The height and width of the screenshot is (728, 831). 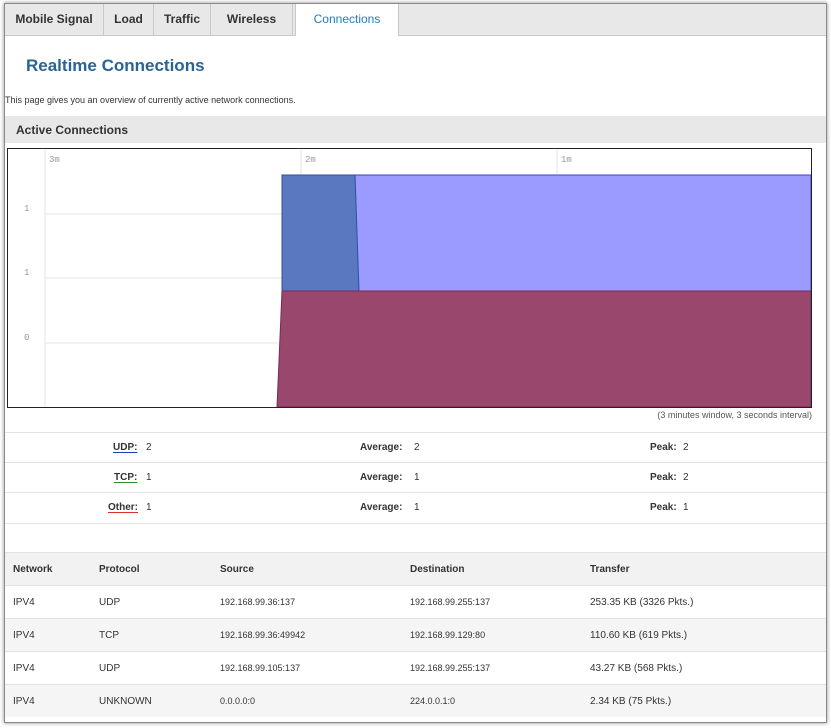 What do you see at coordinates (54, 19) in the screenshot?
I see `tab-mobile-signal: Mobile Signal` at bounding box center [54, 19].